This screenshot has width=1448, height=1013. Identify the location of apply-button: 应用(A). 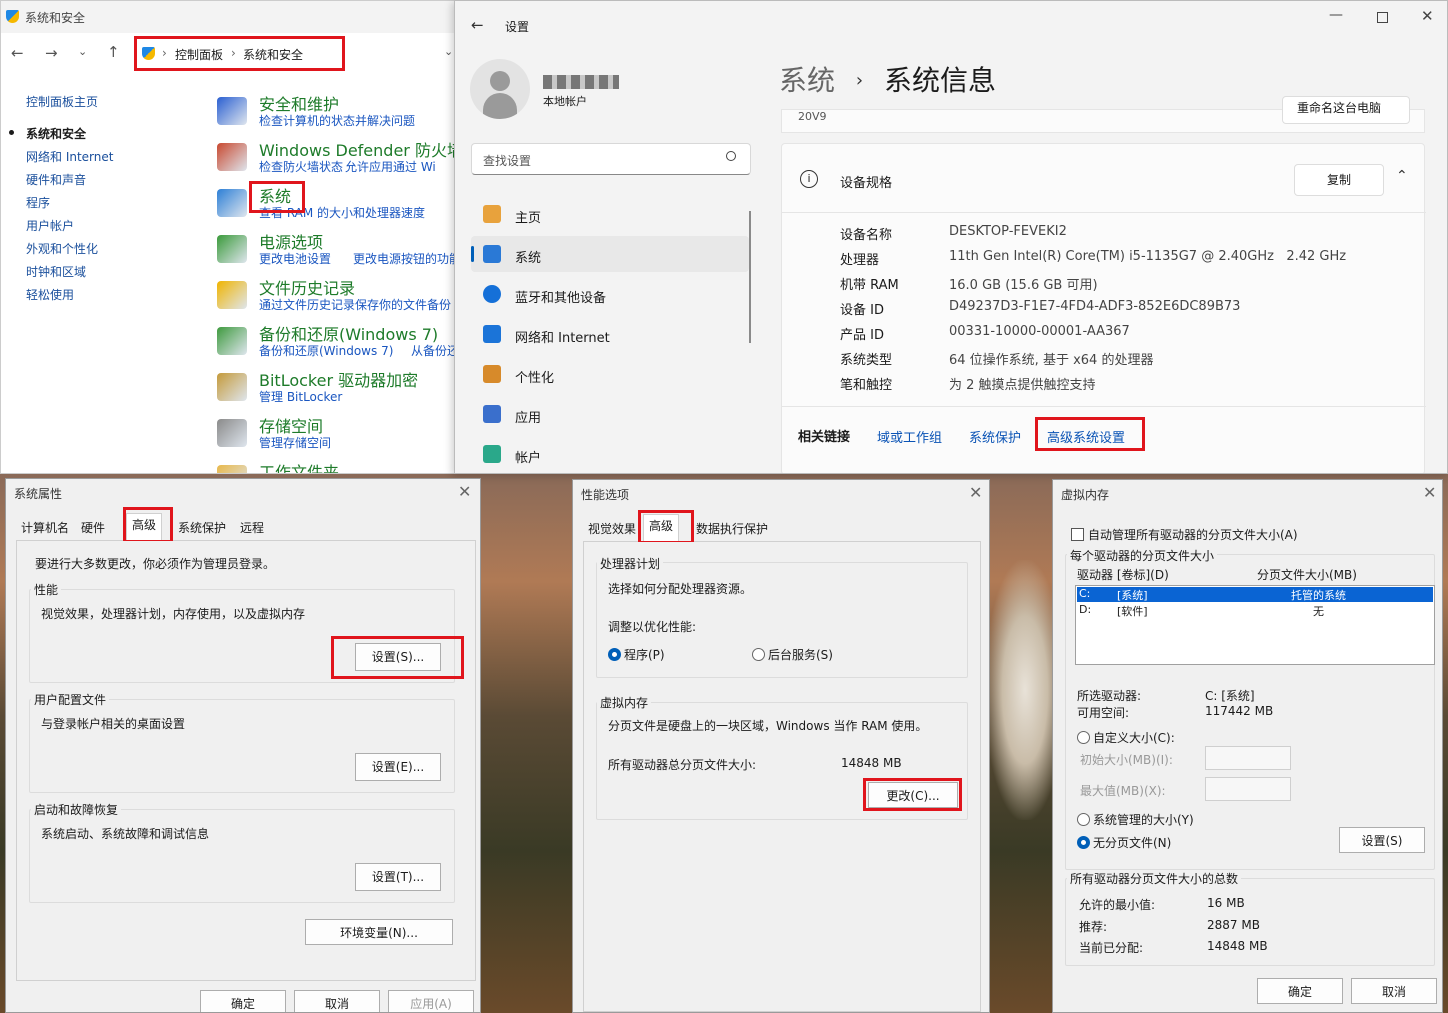
(431, 1001).